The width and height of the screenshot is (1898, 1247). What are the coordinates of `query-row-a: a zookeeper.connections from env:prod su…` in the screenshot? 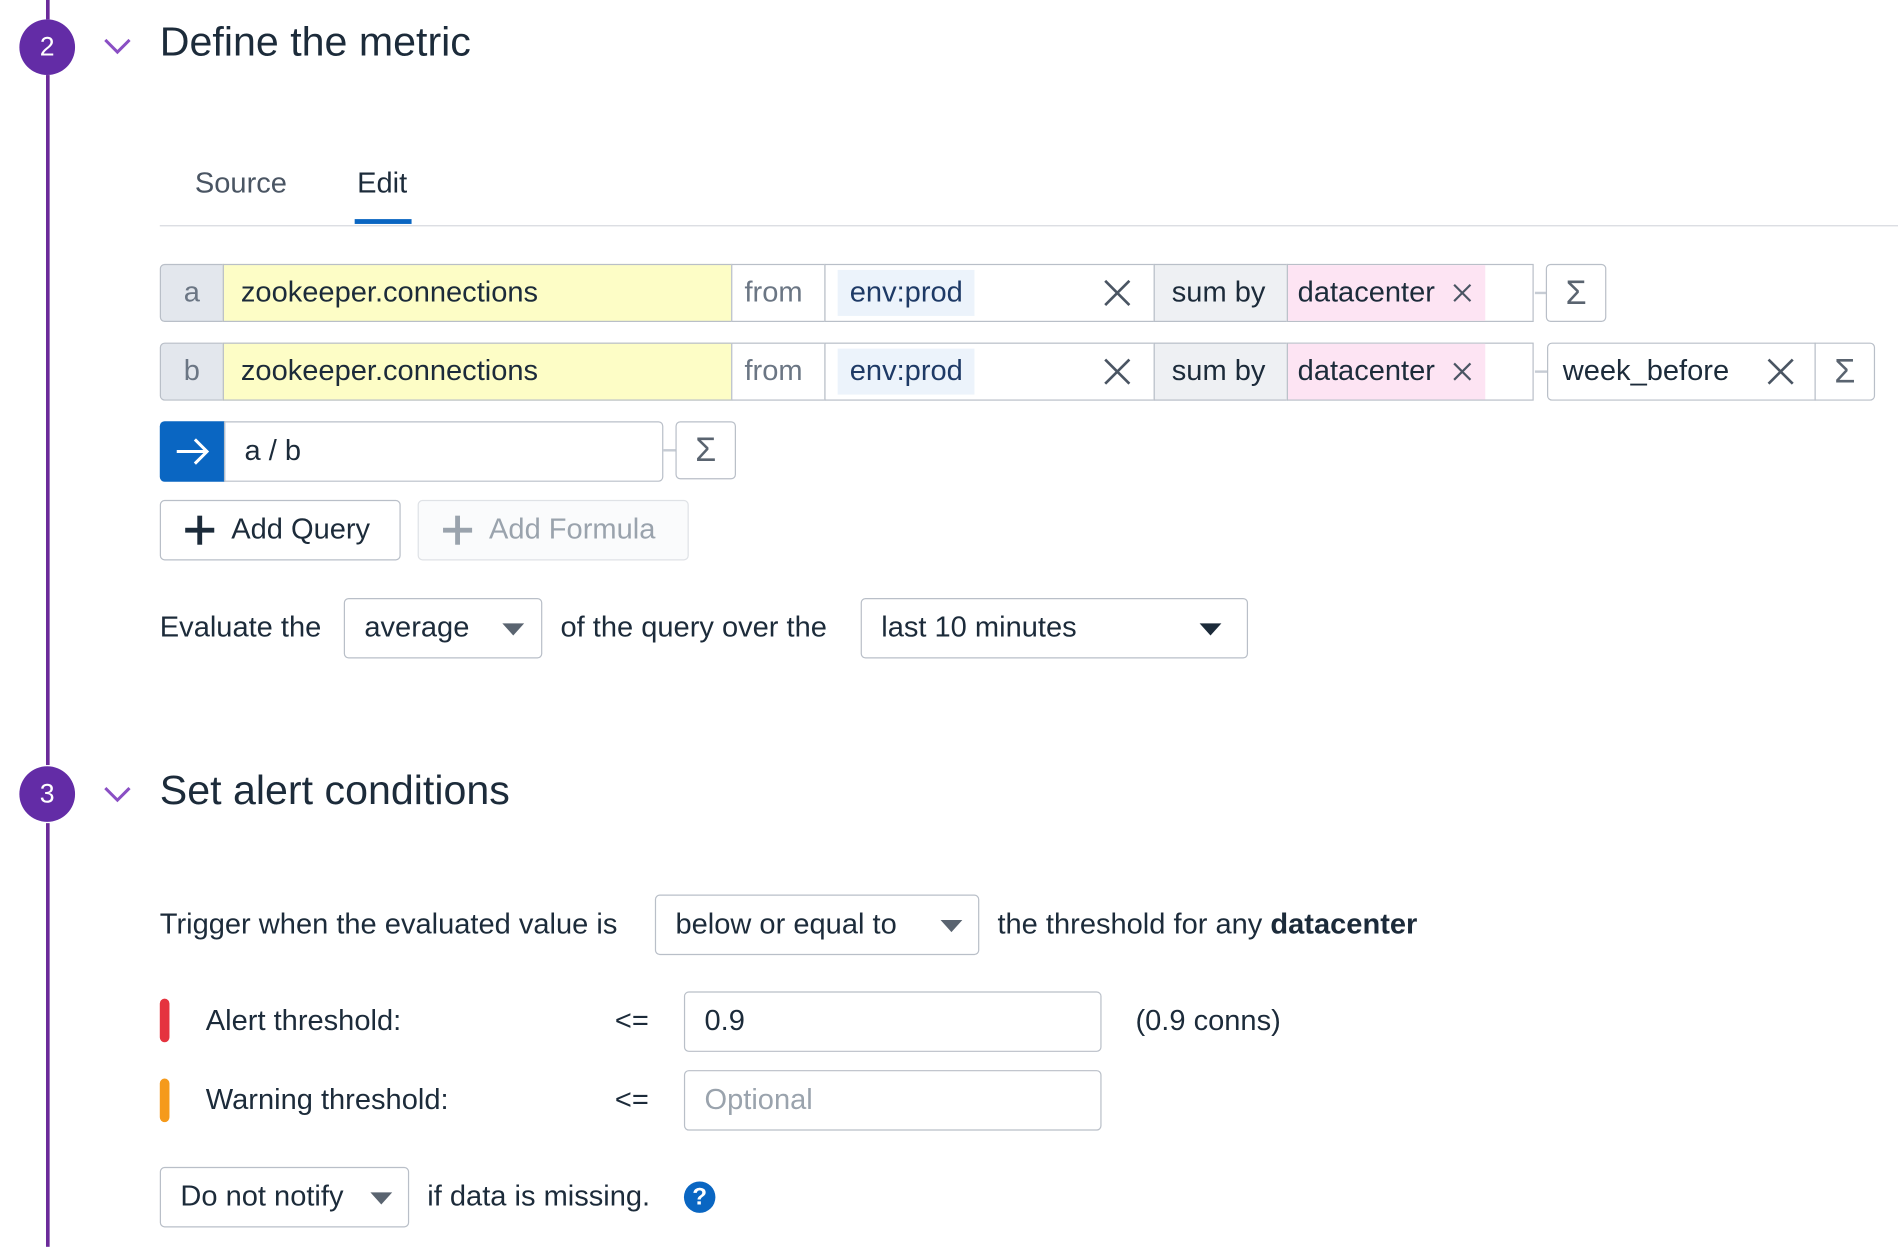 It's located at (886, 294).